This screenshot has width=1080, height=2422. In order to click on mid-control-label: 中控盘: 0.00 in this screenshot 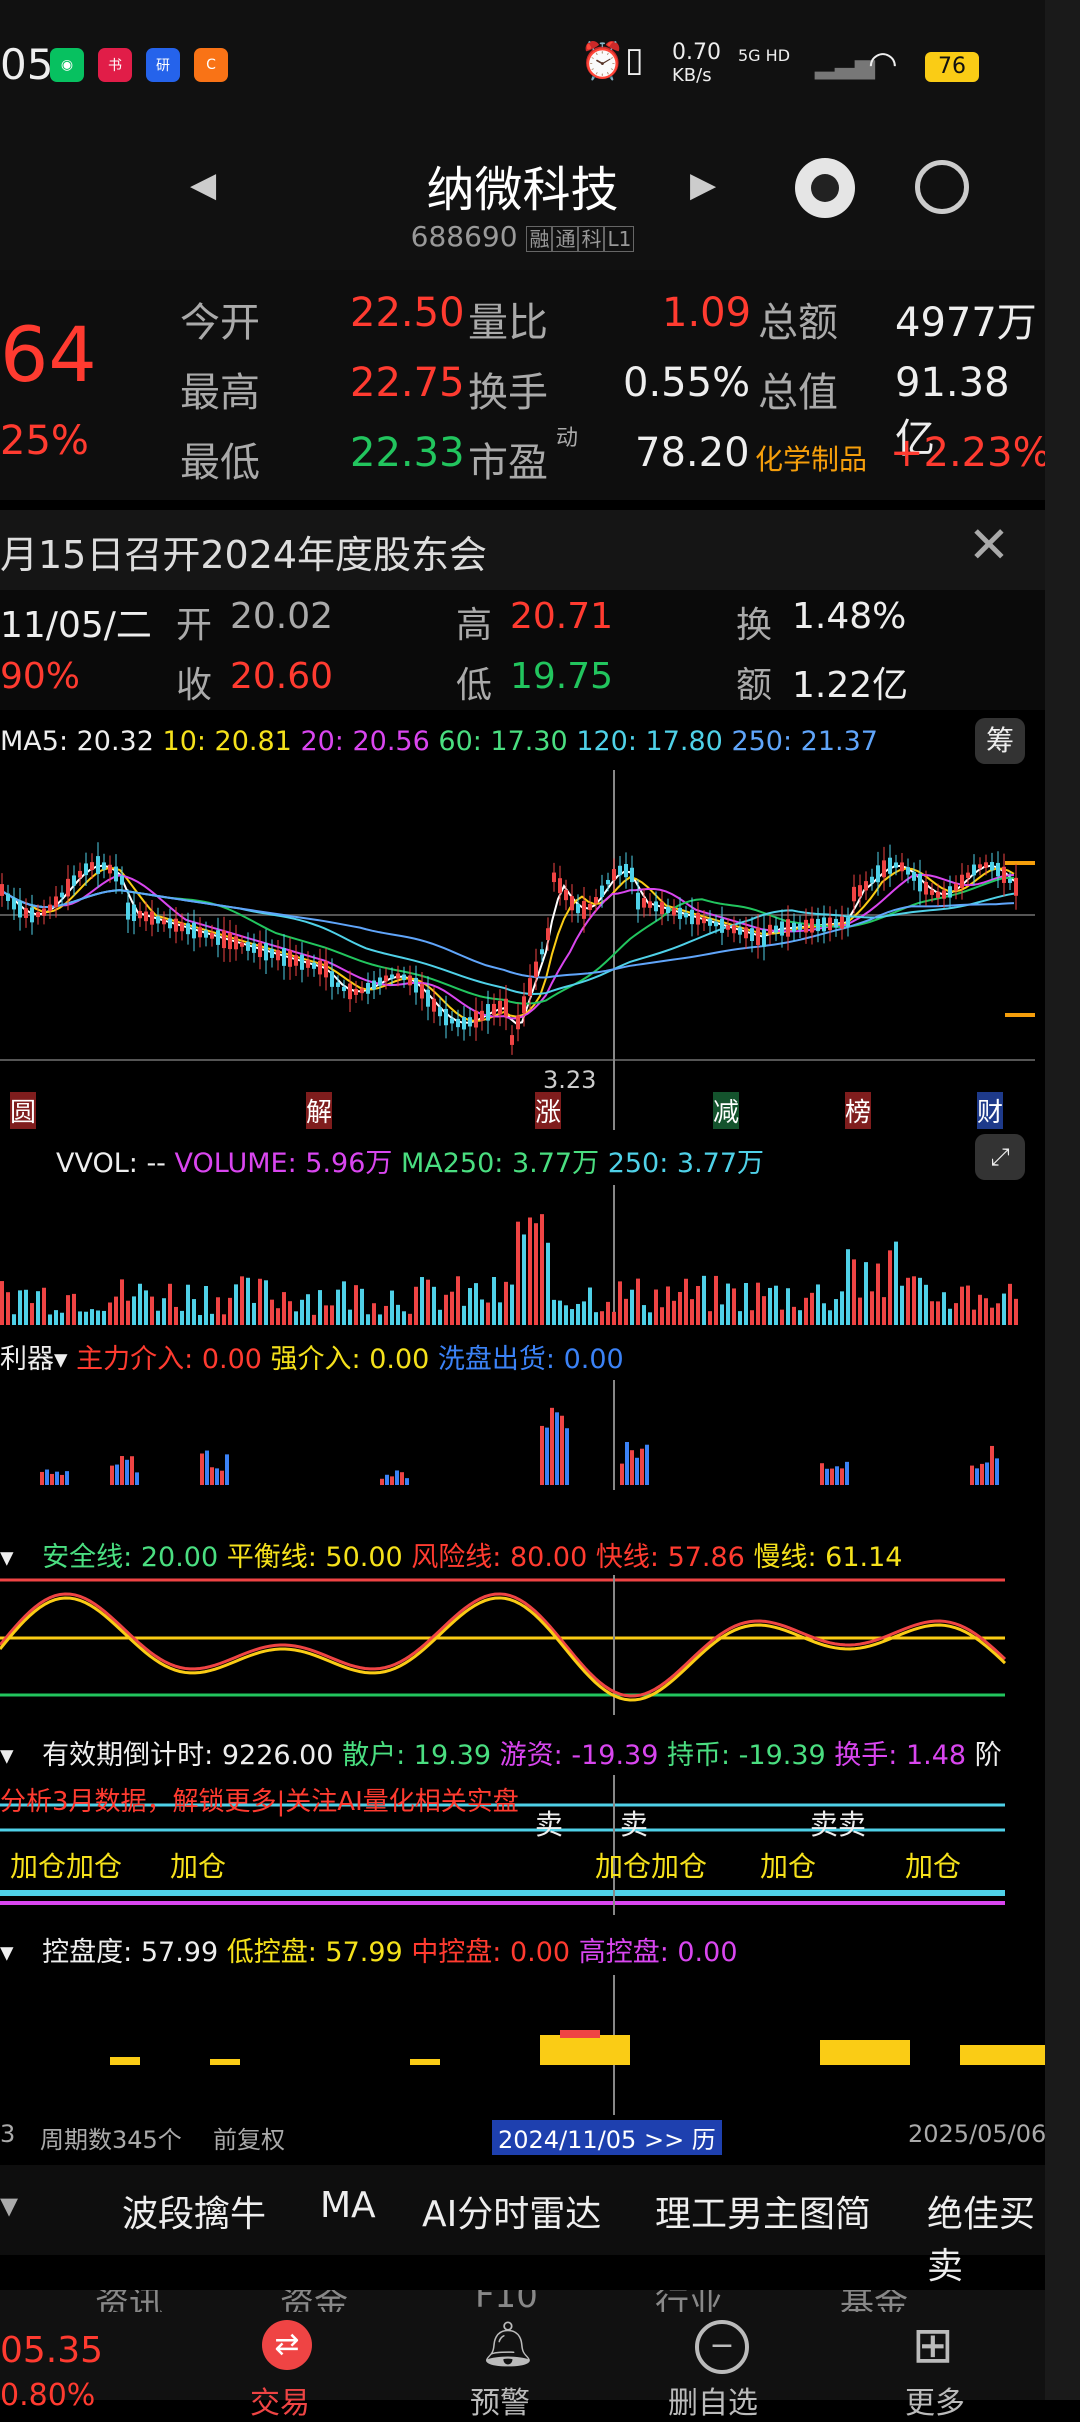, I will do `click(491, 1952)`.